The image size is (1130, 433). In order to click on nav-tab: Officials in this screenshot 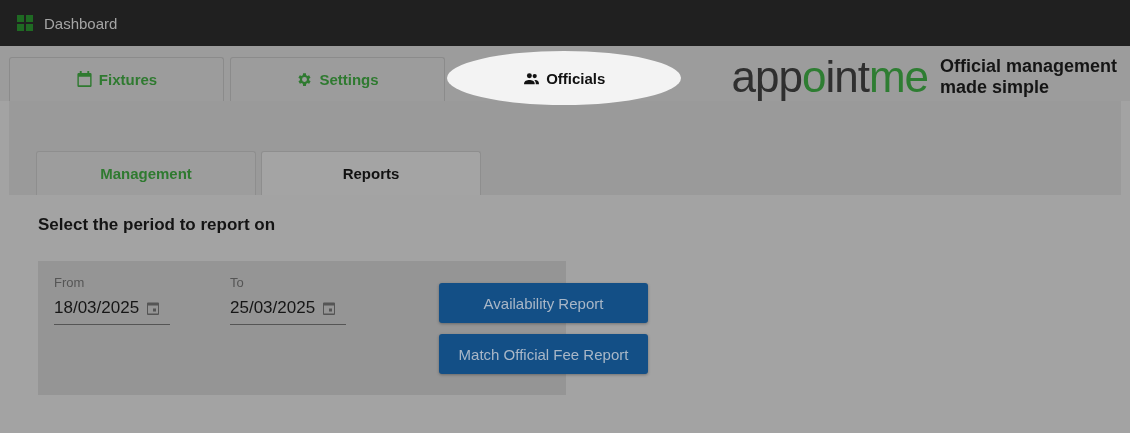, I will do `click(564, 78)`.